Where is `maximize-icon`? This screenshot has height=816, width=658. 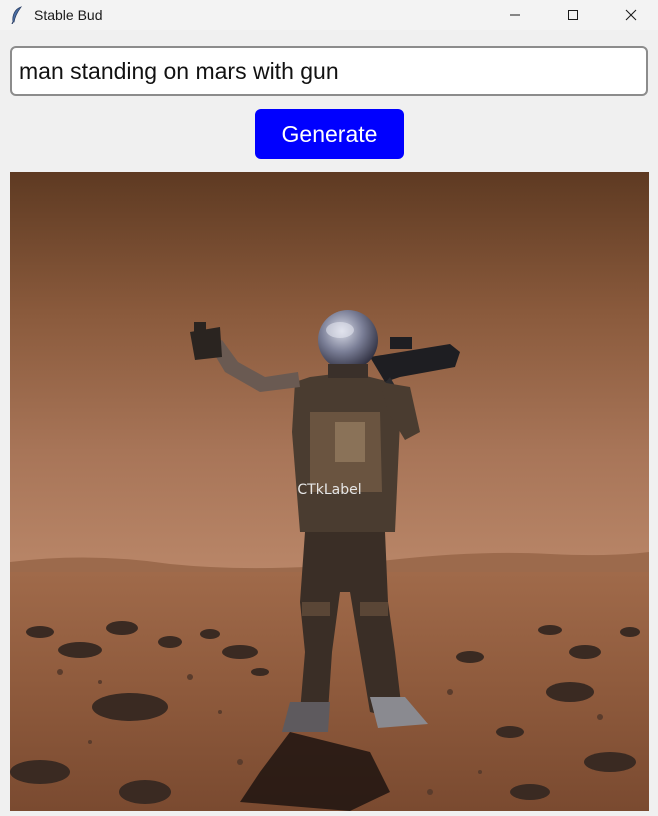
maximize-icon is located at coordinates (573, 15).